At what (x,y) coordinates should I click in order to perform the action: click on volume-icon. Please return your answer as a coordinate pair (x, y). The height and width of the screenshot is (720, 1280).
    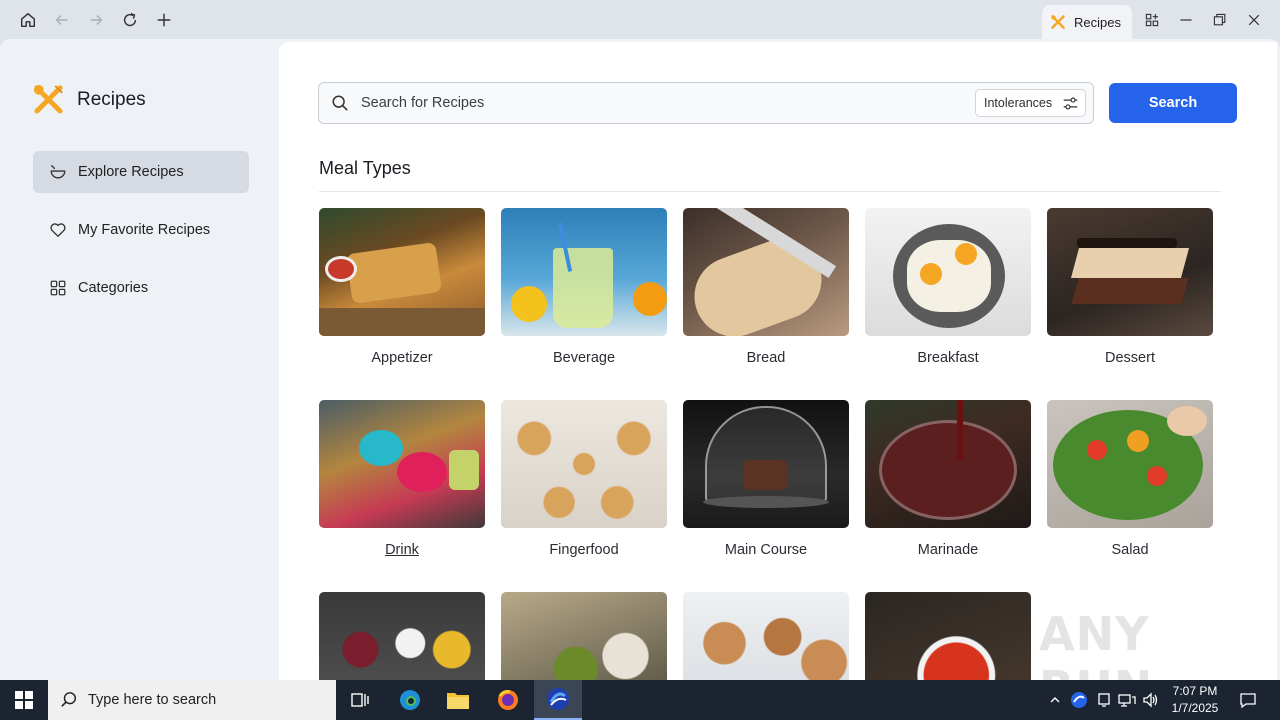
    Looking at the image, I should click on (1151, 700).